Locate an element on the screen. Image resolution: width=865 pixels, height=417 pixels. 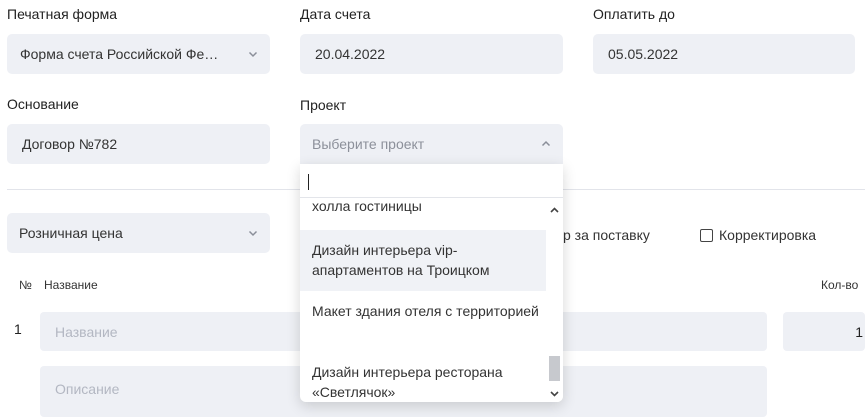
invoice-date-label: Дата счета is located at coordinates (335, 14).